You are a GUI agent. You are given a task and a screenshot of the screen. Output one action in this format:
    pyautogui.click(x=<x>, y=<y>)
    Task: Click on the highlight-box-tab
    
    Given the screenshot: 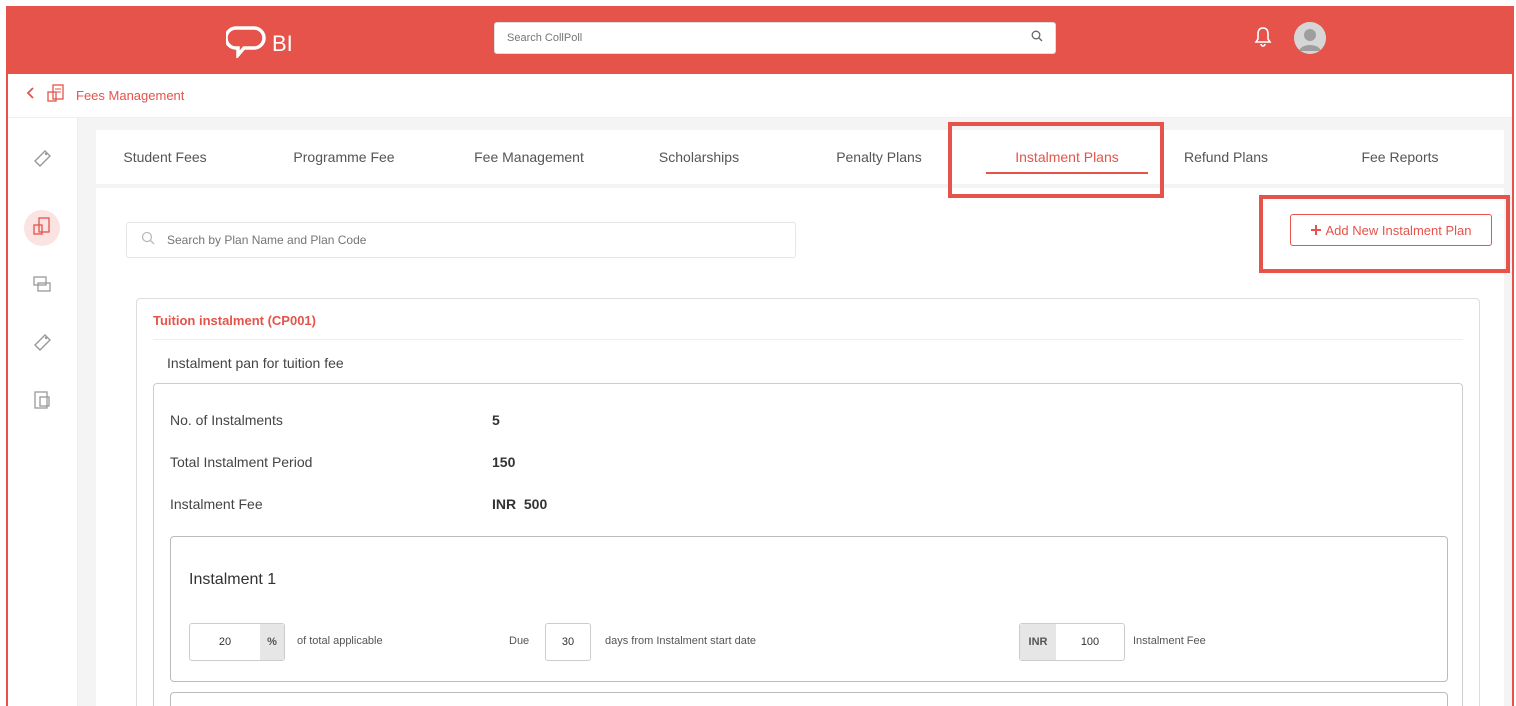 What is the action you would take?
    pyautogui.click(x=1056, y=160)
    